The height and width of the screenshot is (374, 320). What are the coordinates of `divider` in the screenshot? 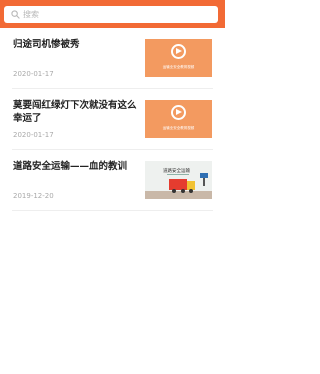 It's located at (178, 174).